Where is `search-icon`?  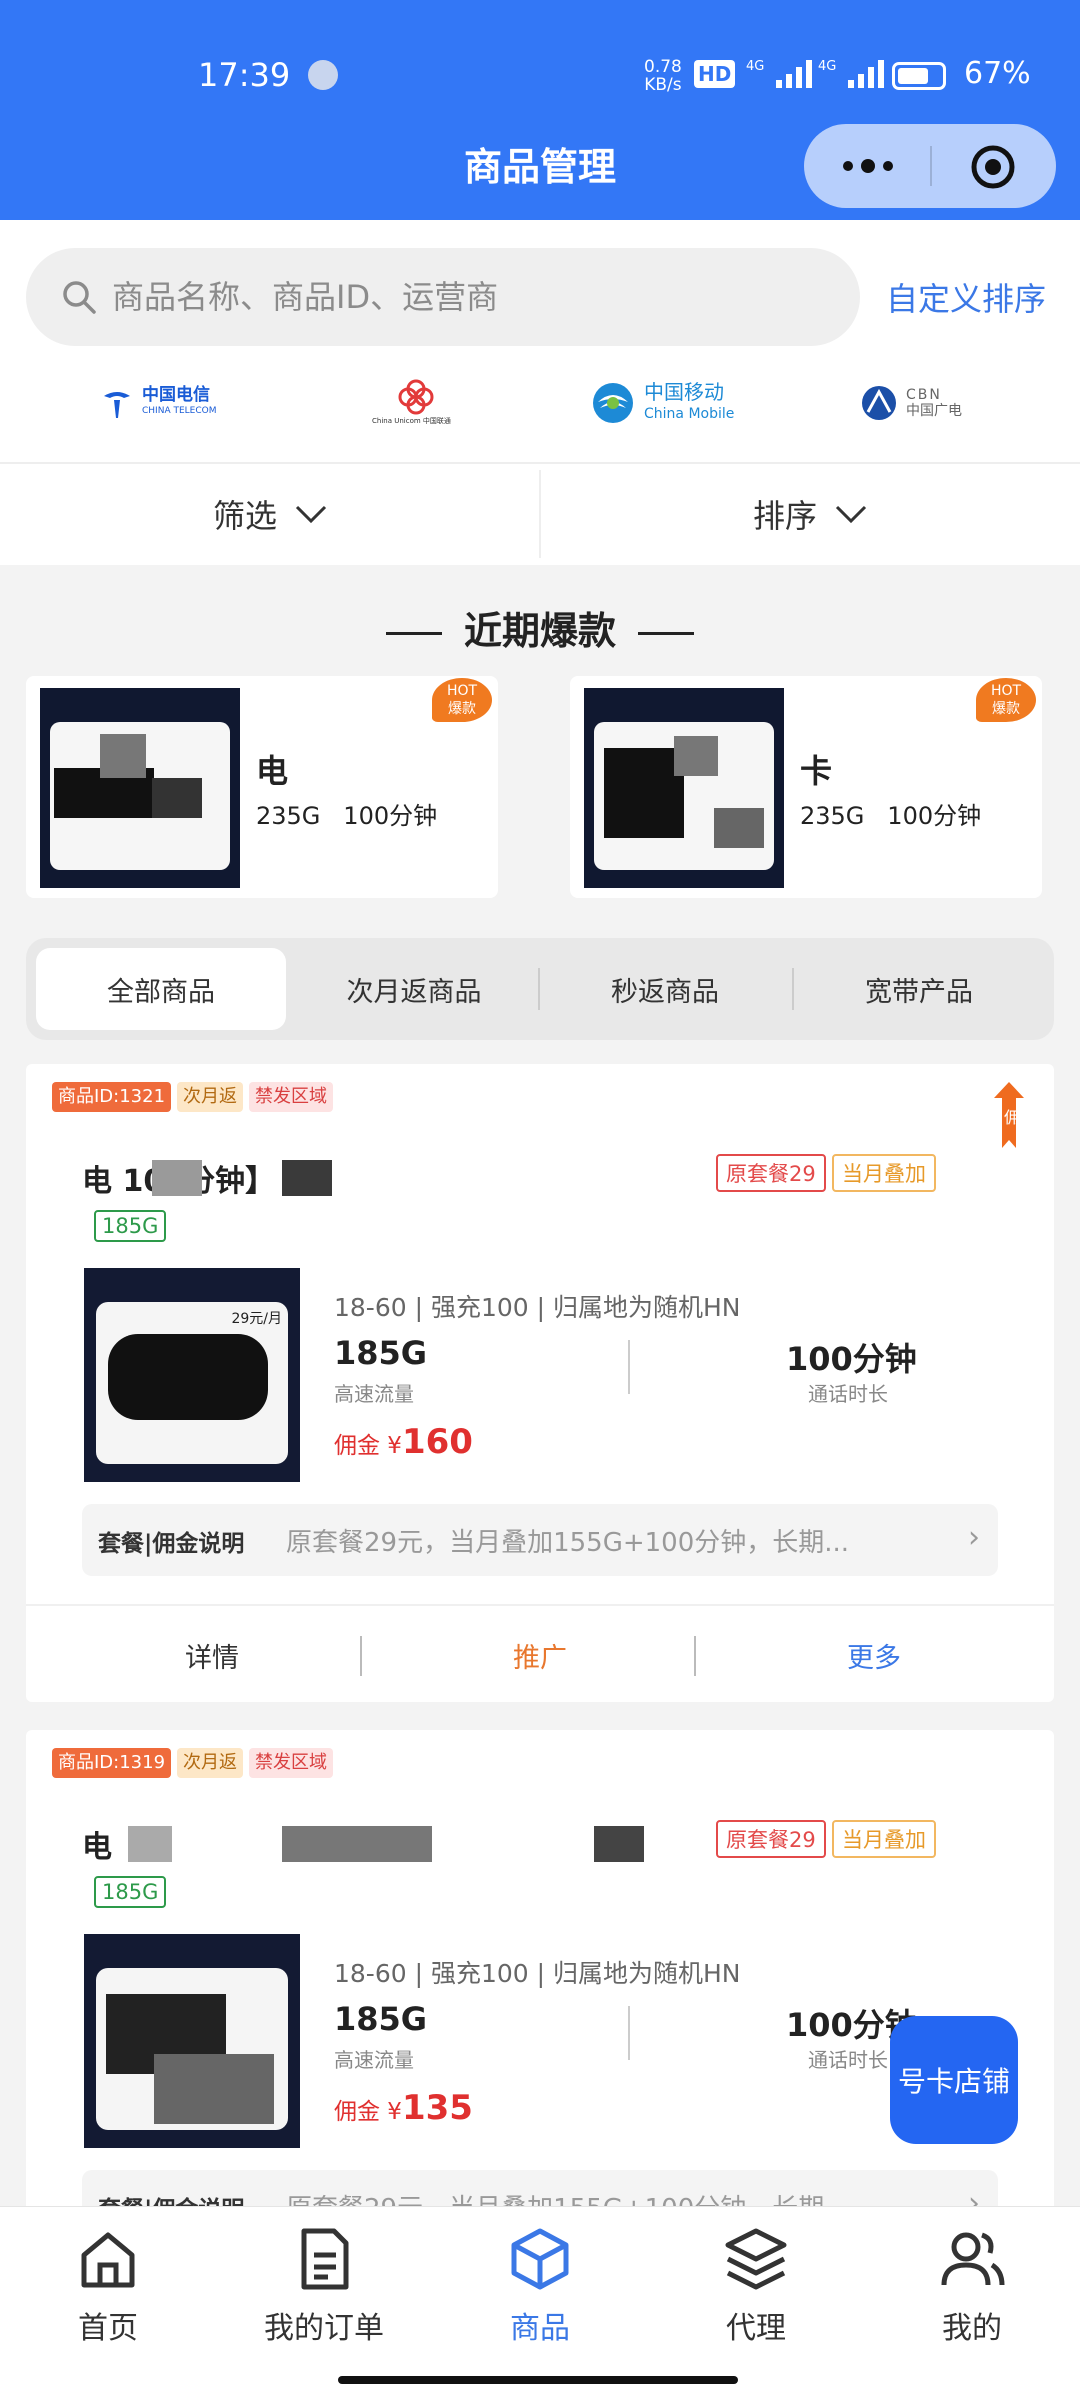
search-icon is located at coordinates (79, 297).